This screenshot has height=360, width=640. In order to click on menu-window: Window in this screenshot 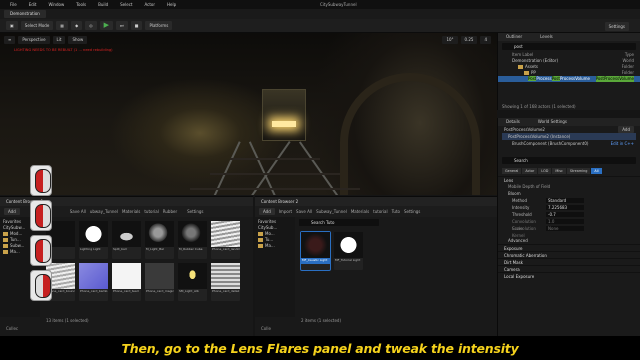, I will do `click(56, 4)`.